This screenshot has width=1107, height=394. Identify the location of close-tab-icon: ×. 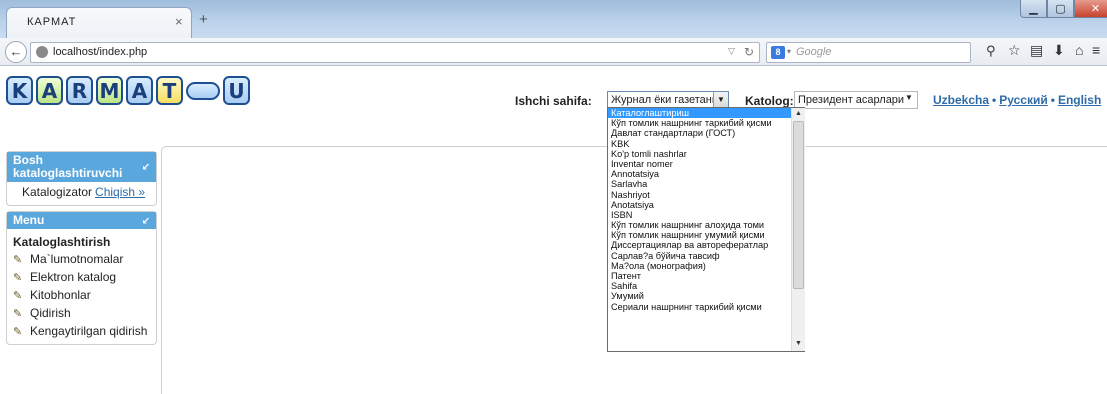
(179, 21).